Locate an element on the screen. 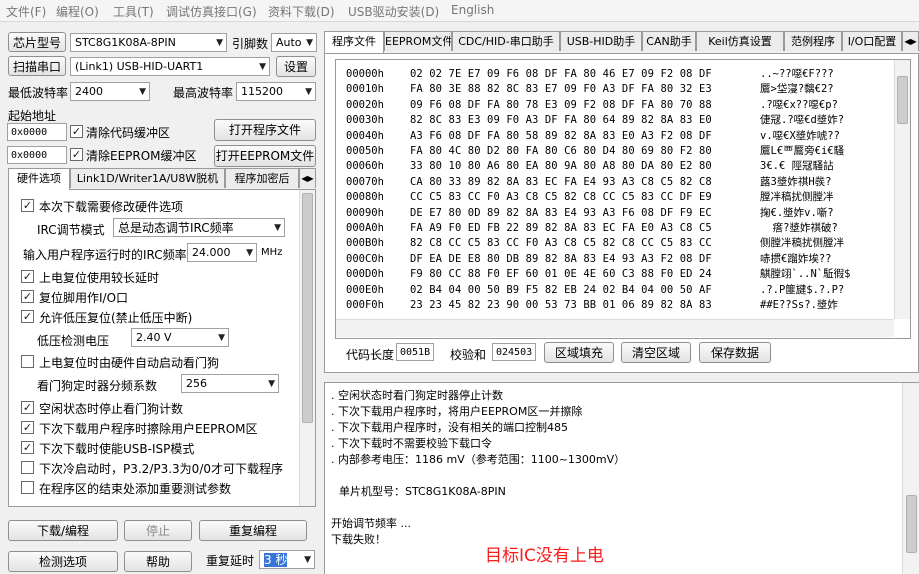 The width and height of the screenshot is (919, 574). hex-vertical-scrollbar is located at coordinates (902, 189).